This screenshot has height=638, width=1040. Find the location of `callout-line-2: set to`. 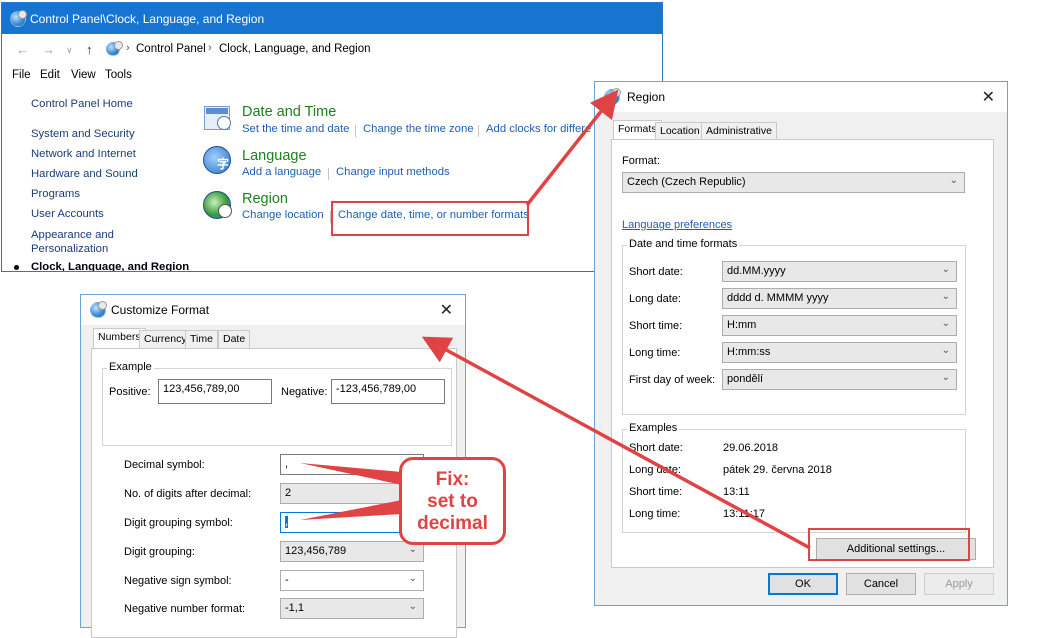

callout-line-2: set to is located at coordinates (452, 501).